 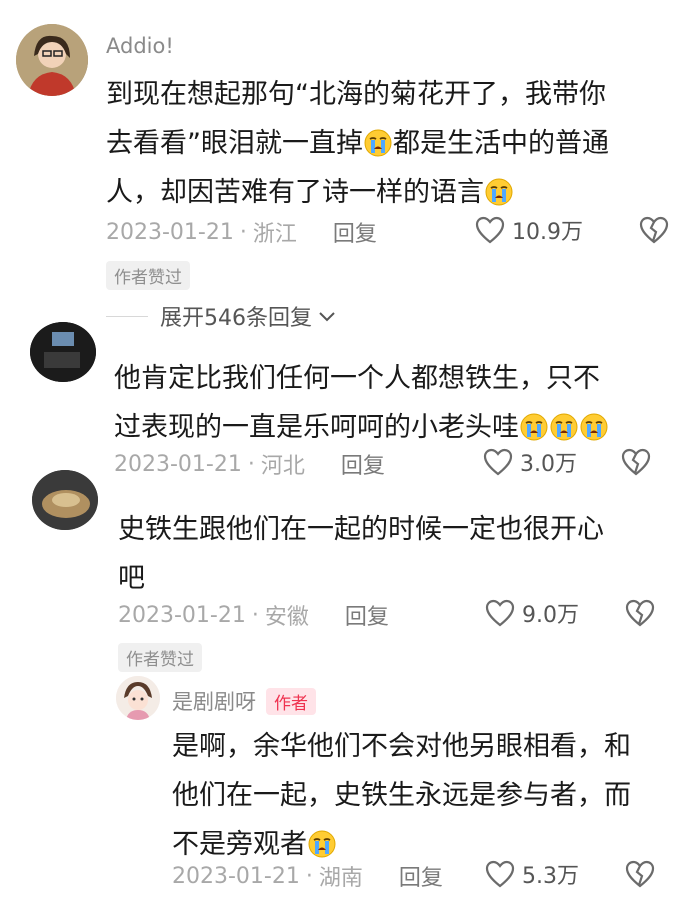 I want to click on comment-location: 浙江, so click(x=274, y=234).